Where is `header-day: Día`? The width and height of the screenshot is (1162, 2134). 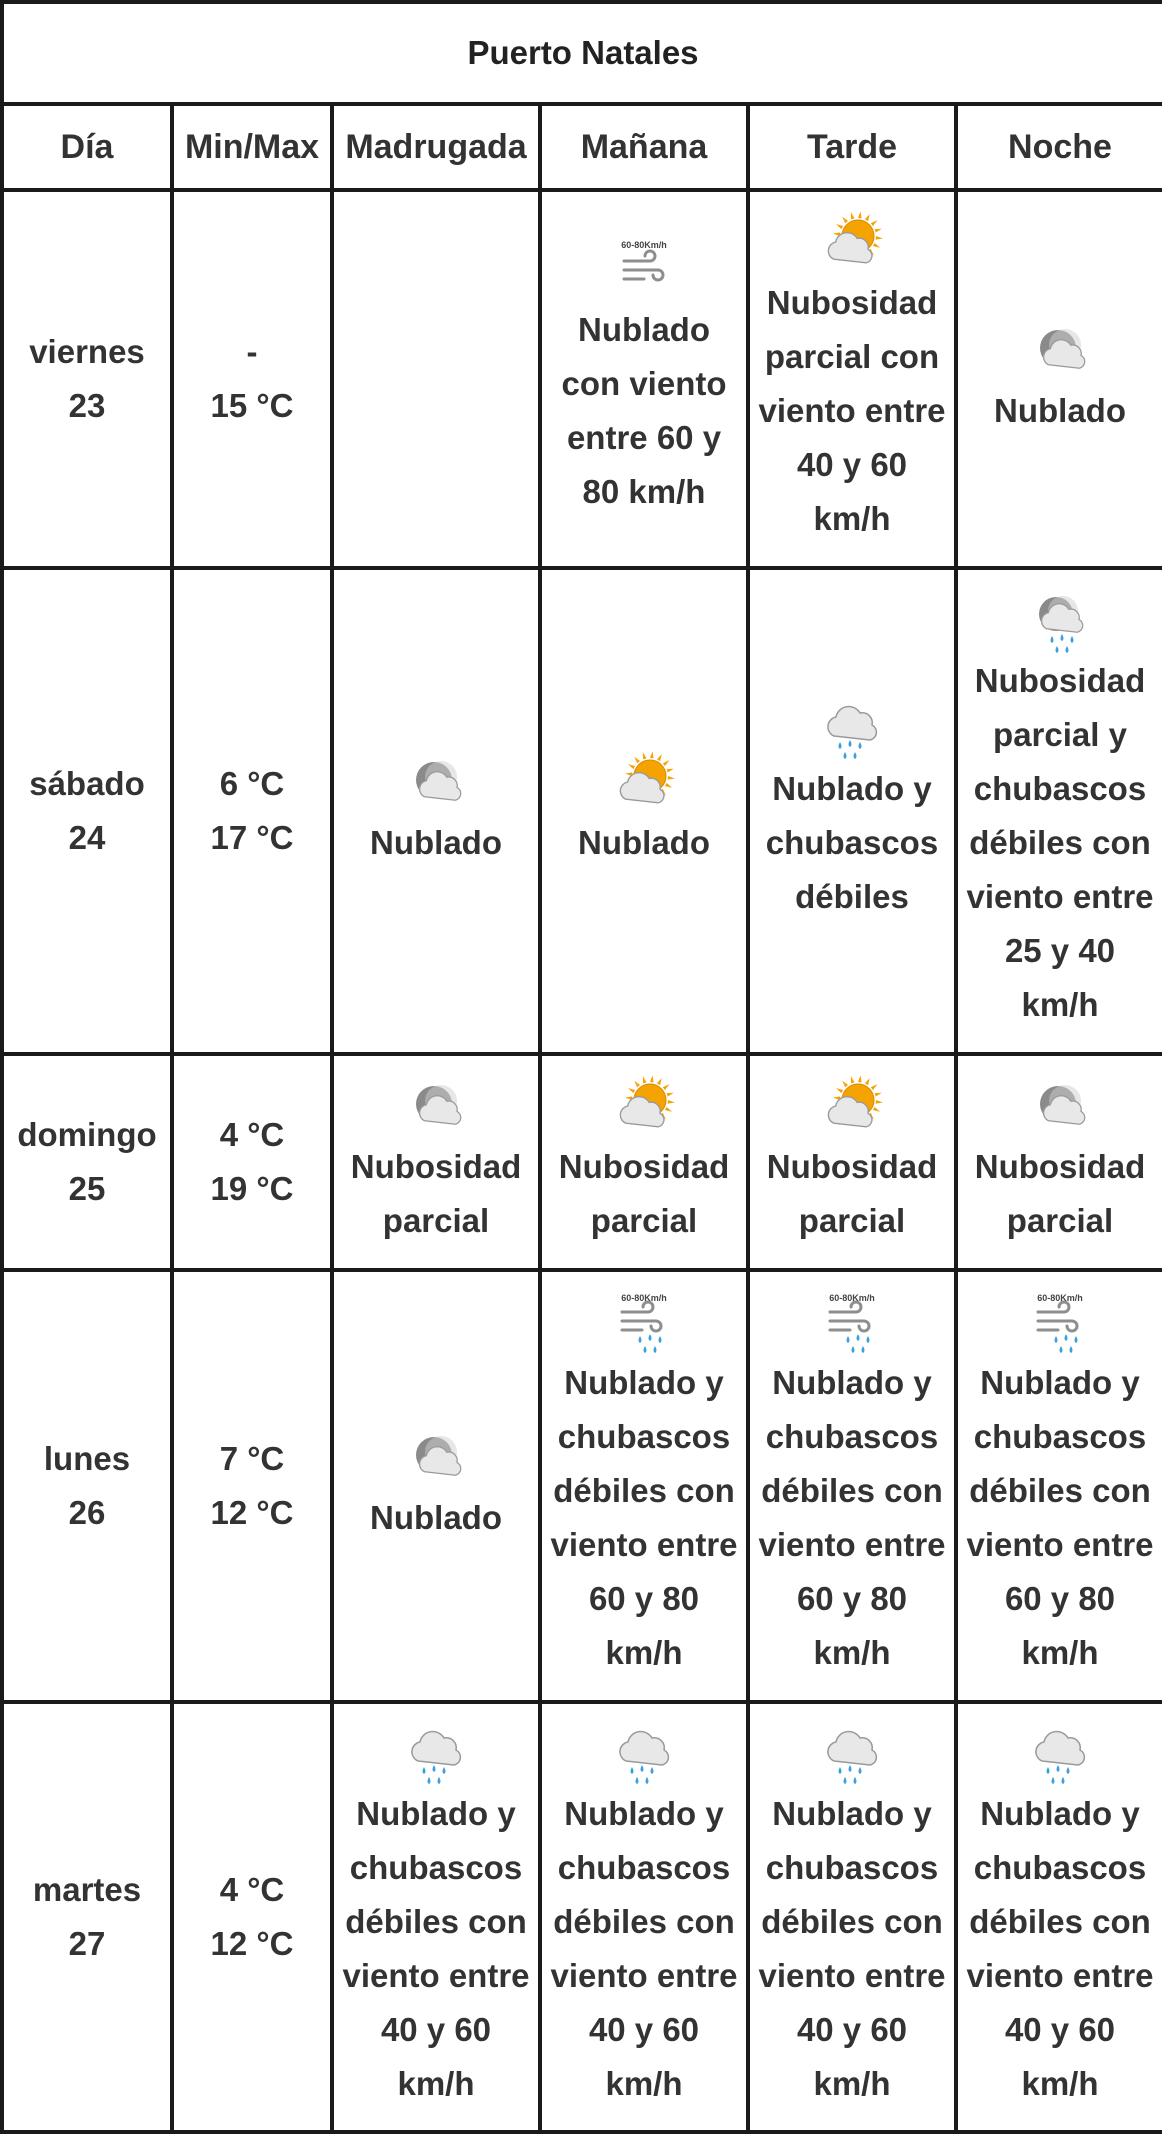 header-day: Día is located at coordinates (87, 147).